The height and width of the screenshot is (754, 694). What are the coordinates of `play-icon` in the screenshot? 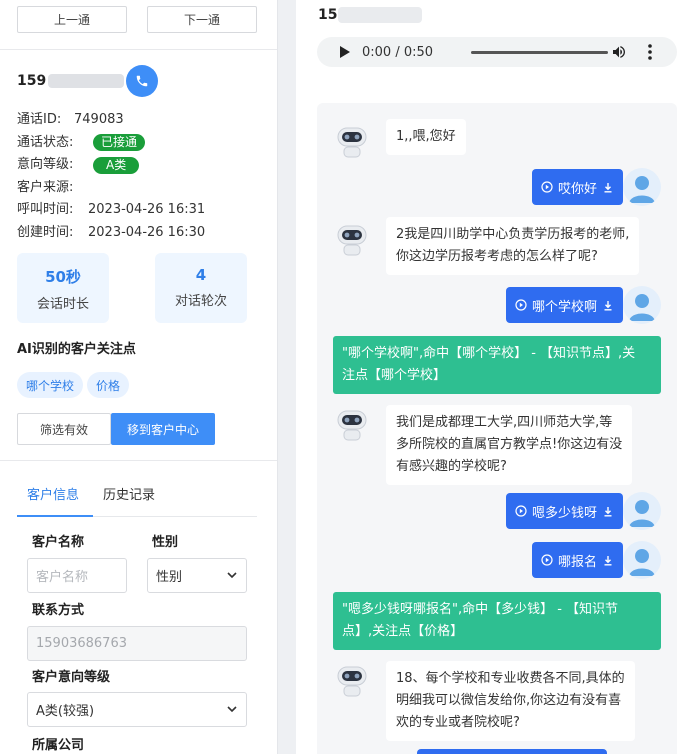 It's located at (345, 52).